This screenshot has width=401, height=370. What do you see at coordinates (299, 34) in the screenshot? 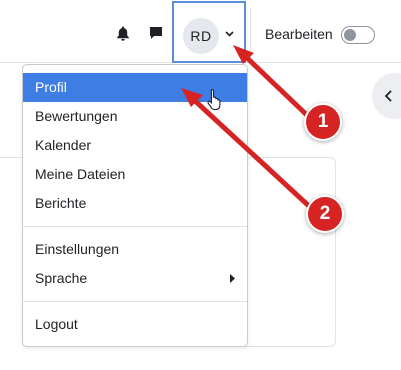
I see `edit-mode-label: Bearbeiten` at bounding box center [299, 34].